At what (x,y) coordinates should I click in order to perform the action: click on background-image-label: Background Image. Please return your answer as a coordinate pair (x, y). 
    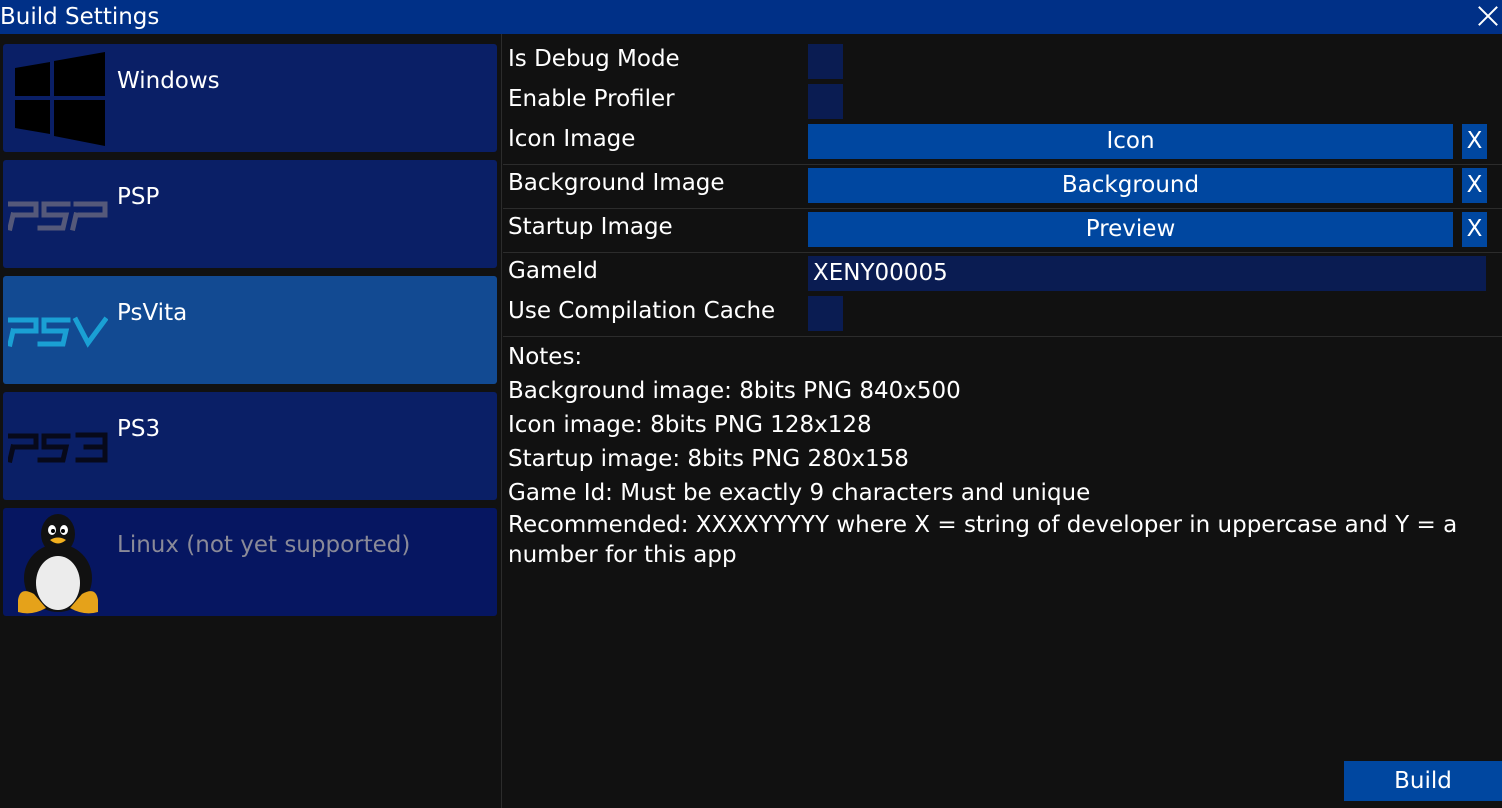
    Looking at the image, I should click on (616, 183).